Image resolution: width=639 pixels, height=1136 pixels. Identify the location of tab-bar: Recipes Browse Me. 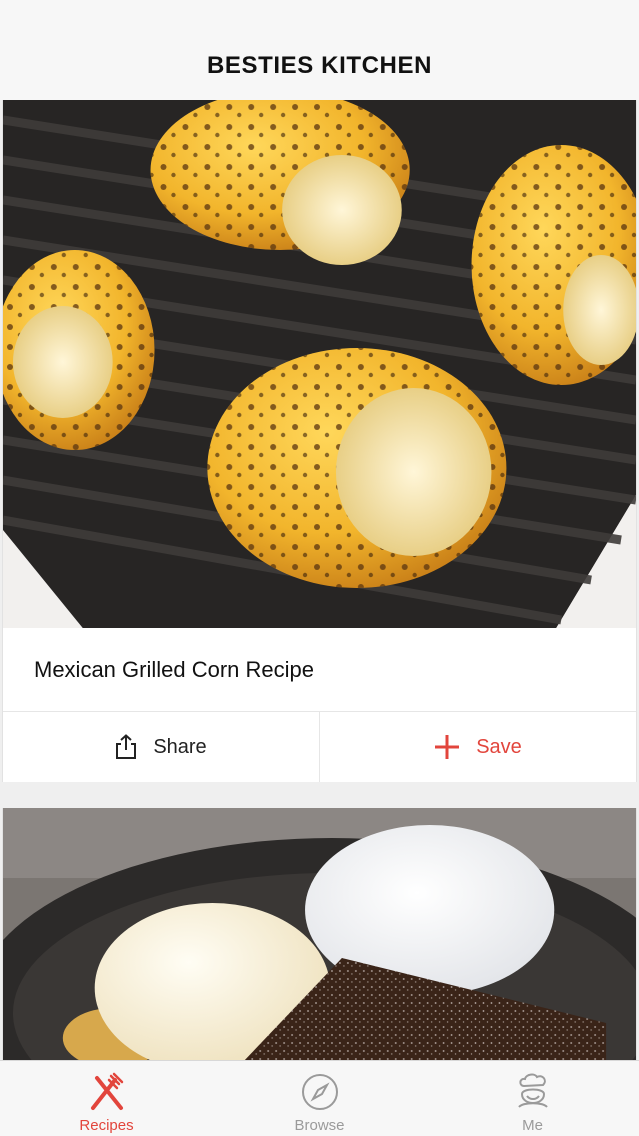
(319, 1098).